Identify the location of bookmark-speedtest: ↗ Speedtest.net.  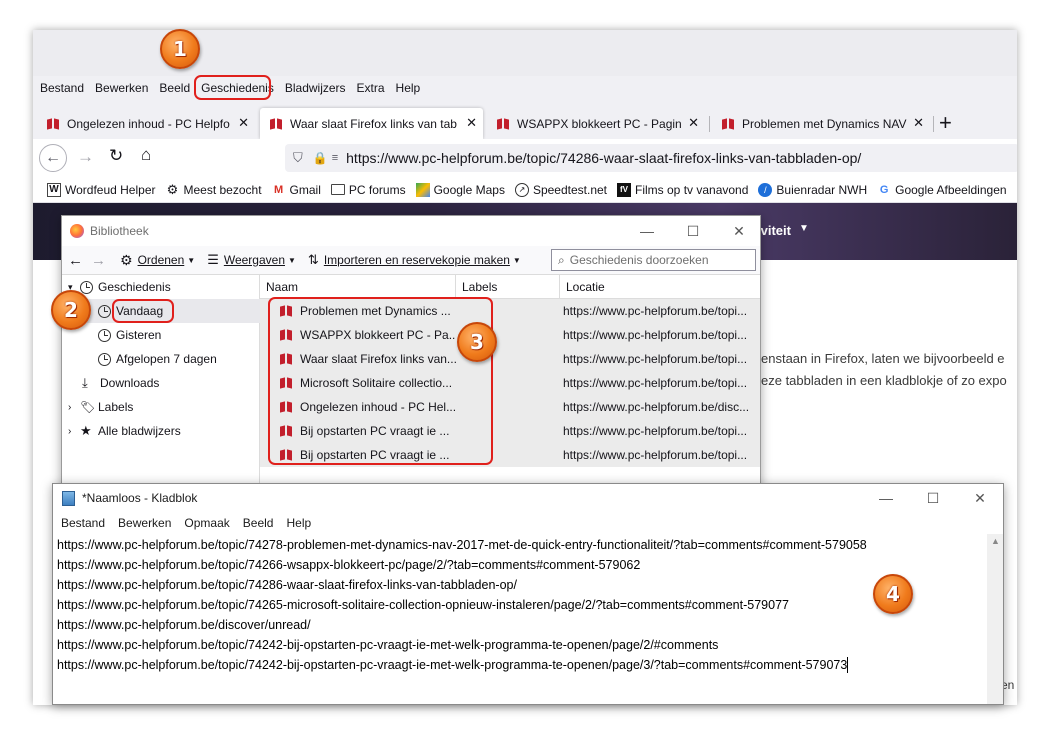
(561, 189).